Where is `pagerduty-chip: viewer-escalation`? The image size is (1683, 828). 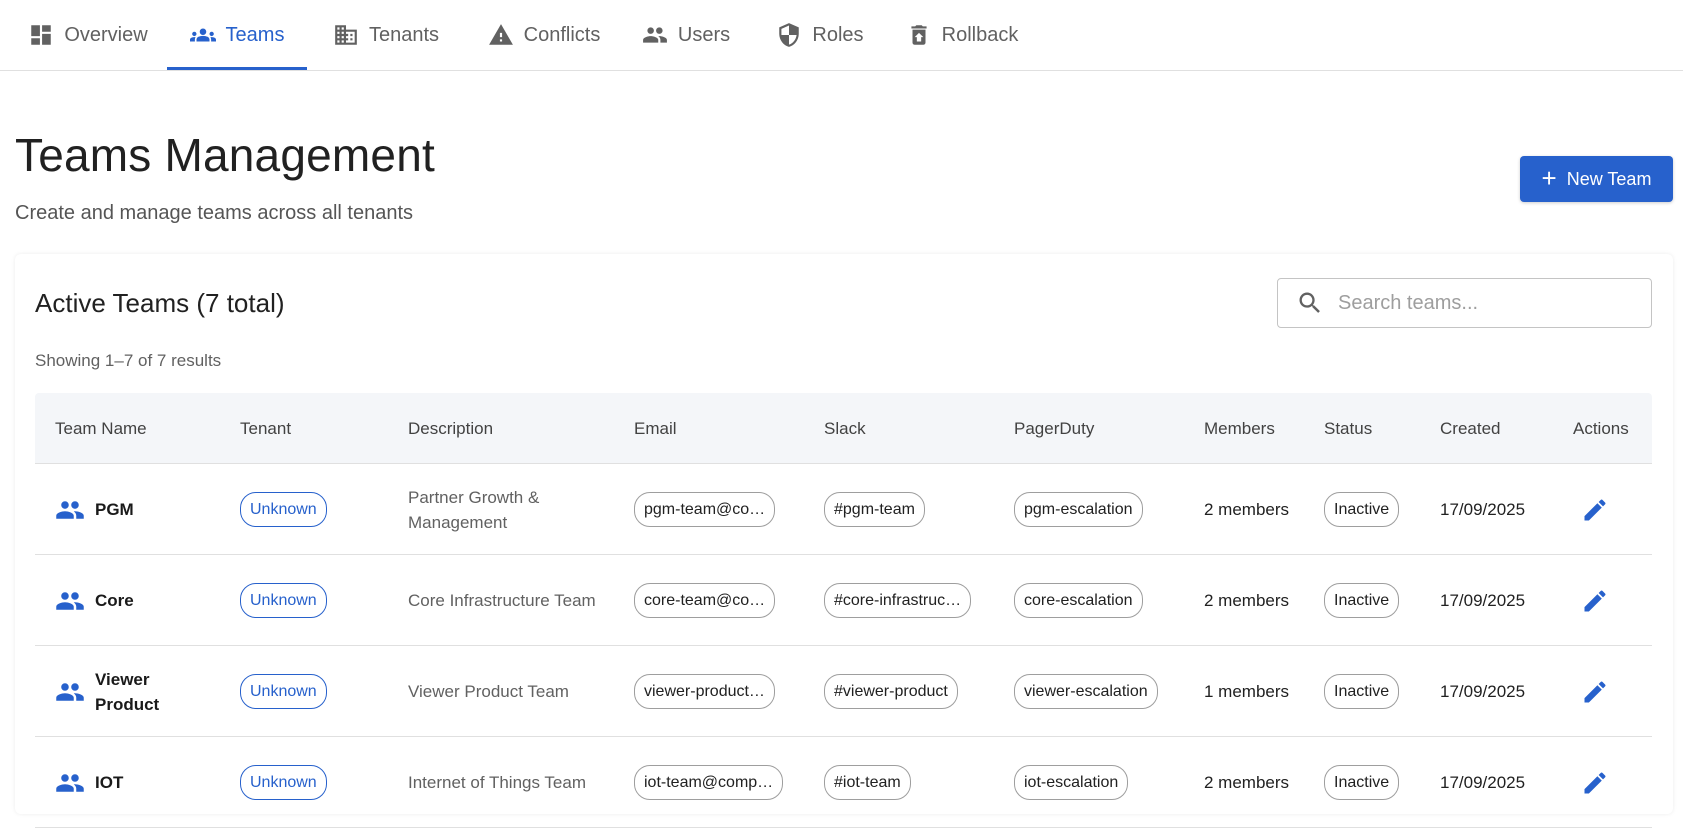
pagerduty-chip: viewer-escalation is located at coordinates (1086, 691).